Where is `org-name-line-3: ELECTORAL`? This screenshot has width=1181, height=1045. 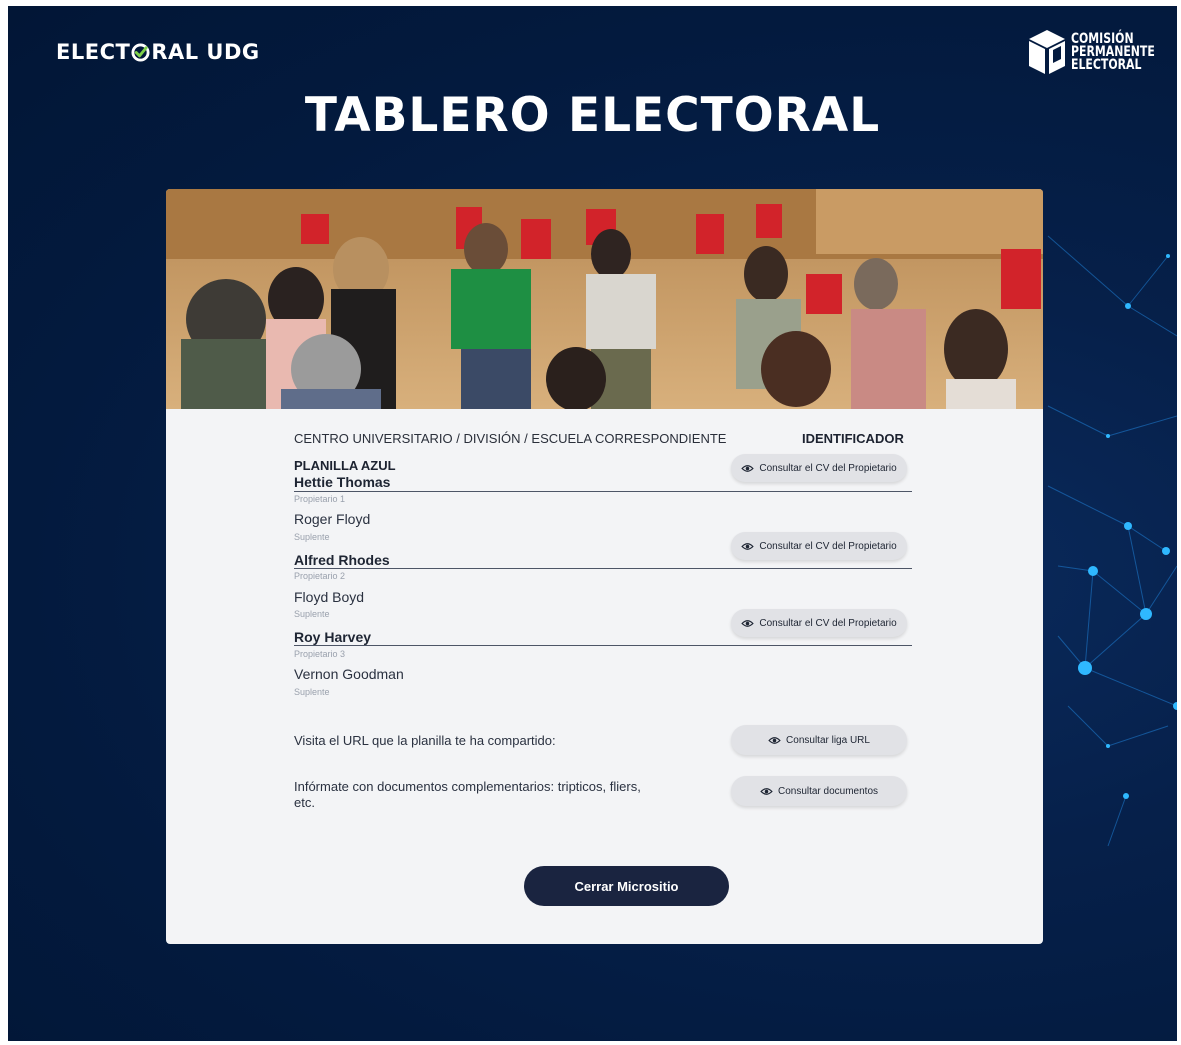 org-name-line-3: ELECTORAL is located at coordinates (1106, 64).